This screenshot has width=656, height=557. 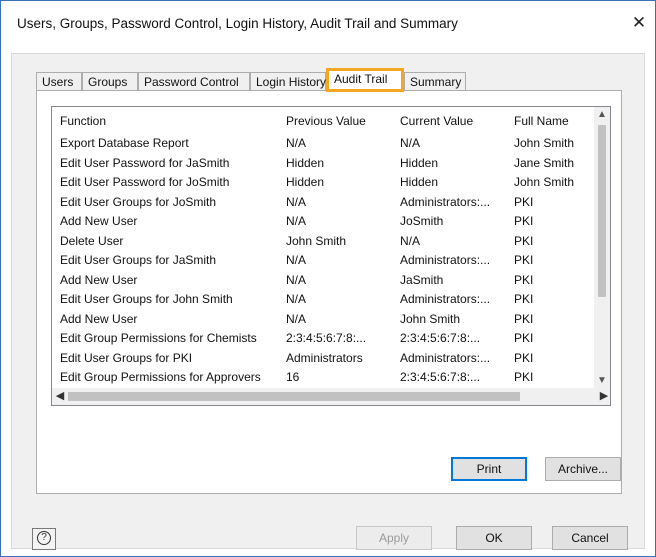 I want to click on table-row: Delete User John Smith N/A PKI, so click(x=324, y=242).